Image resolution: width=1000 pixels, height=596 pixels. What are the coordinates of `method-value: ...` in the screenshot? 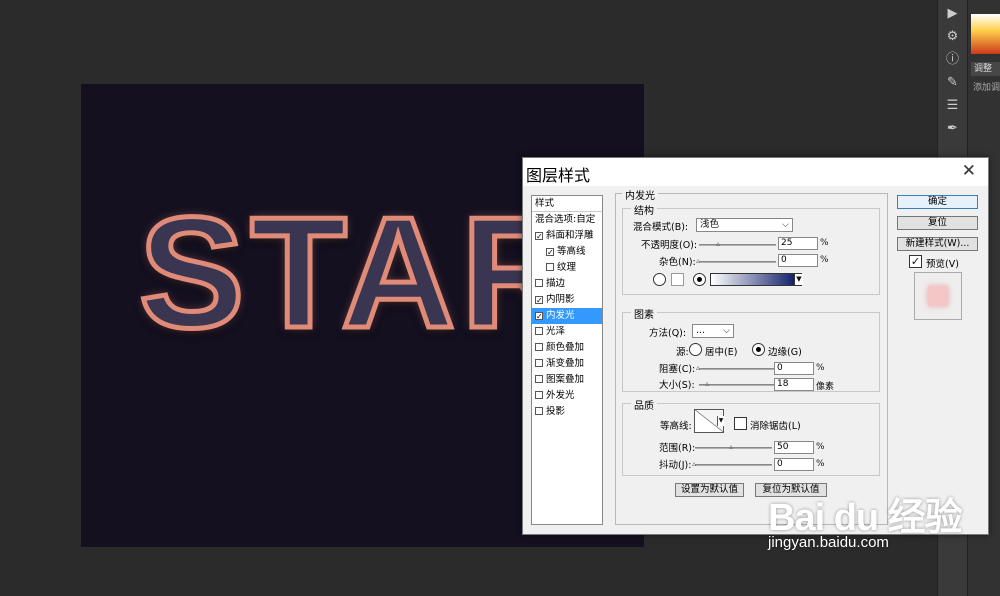 It's located at (701, 330).